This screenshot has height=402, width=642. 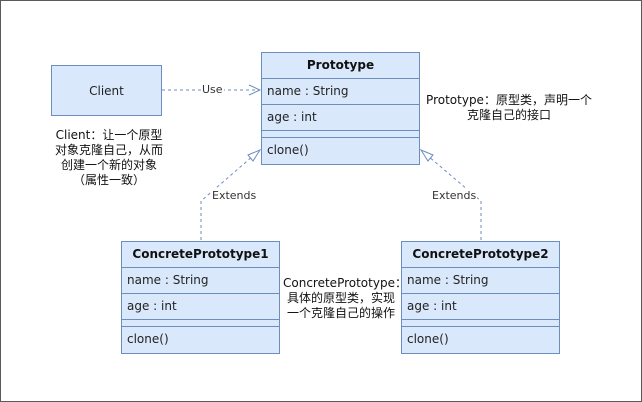 What do you see at coordinates (509, 100) in the screenshot?
I see `prototype-note-line: Prototype：原型类，声明一个` at bounding box center [509, 100].